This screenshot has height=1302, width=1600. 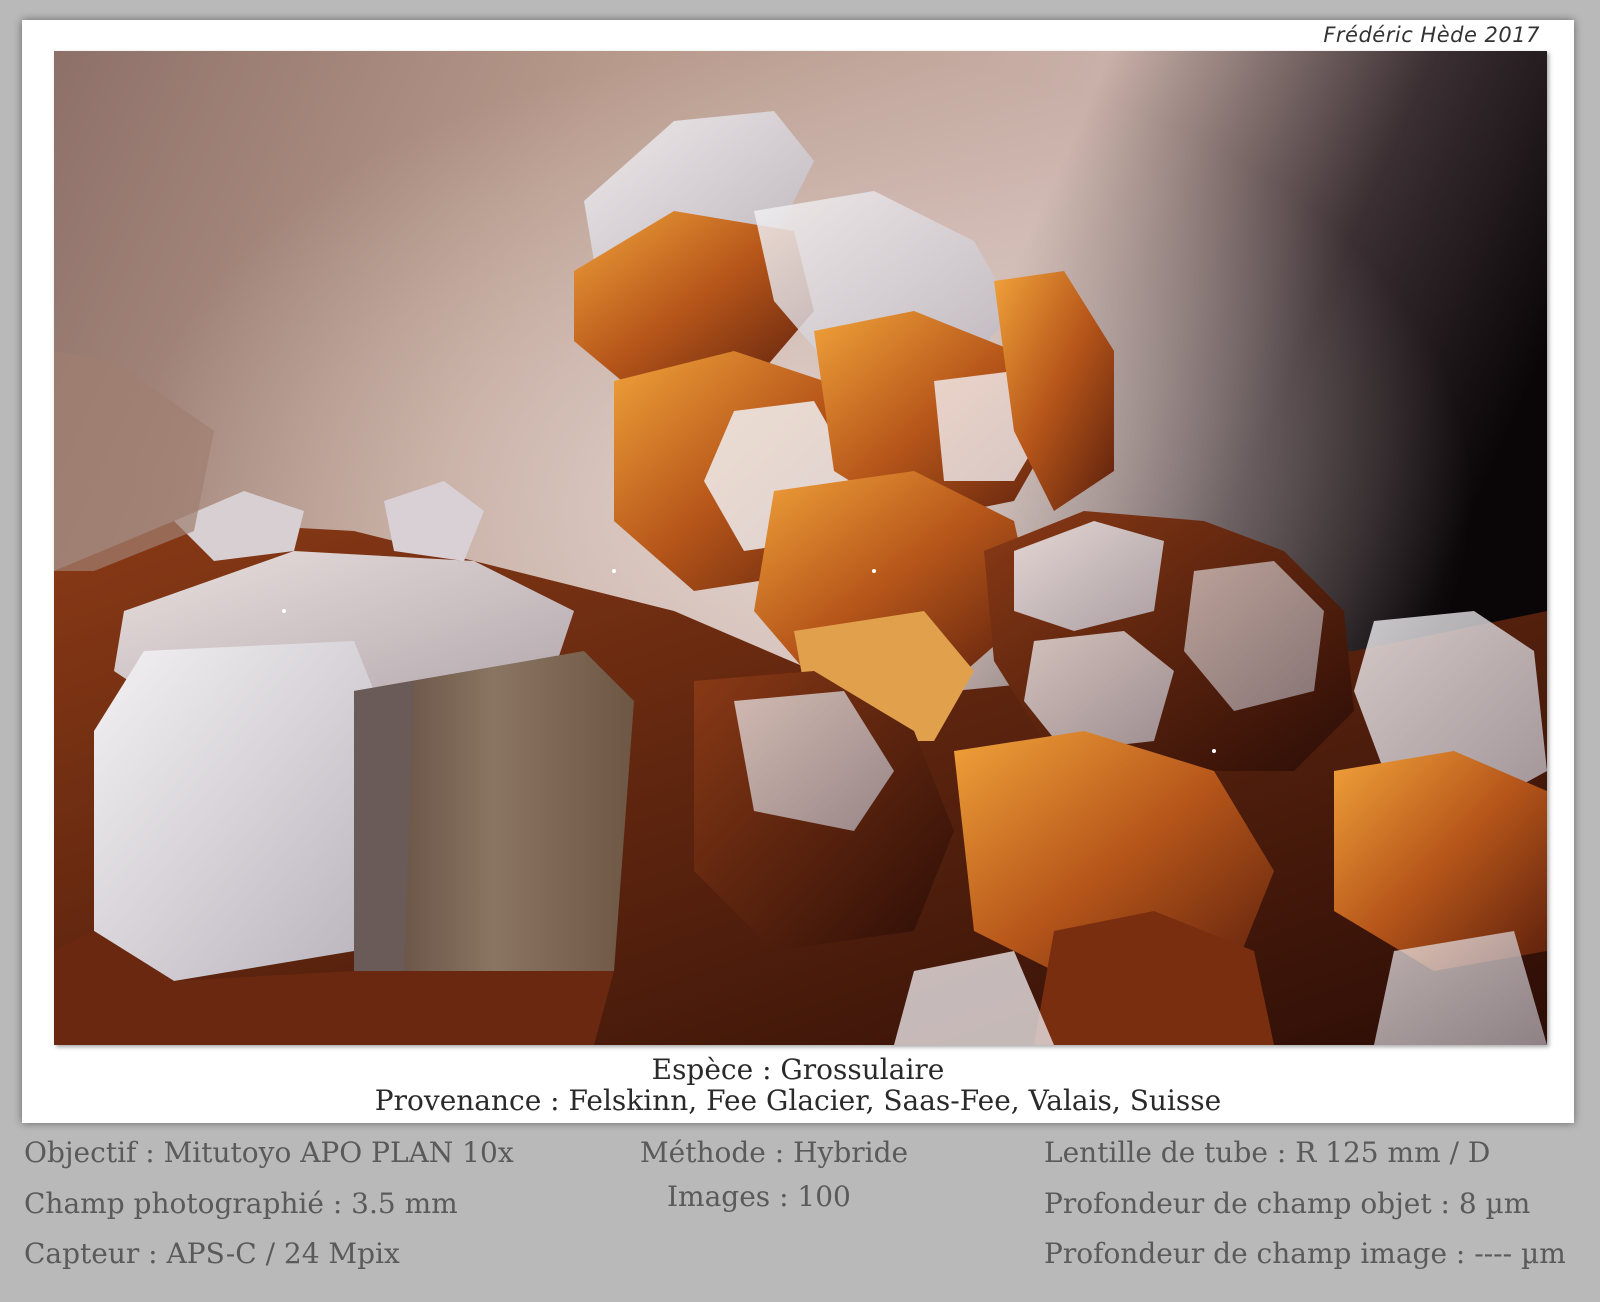 I want to click on images-spec: Images : 100, so click(x=759, y=1196).